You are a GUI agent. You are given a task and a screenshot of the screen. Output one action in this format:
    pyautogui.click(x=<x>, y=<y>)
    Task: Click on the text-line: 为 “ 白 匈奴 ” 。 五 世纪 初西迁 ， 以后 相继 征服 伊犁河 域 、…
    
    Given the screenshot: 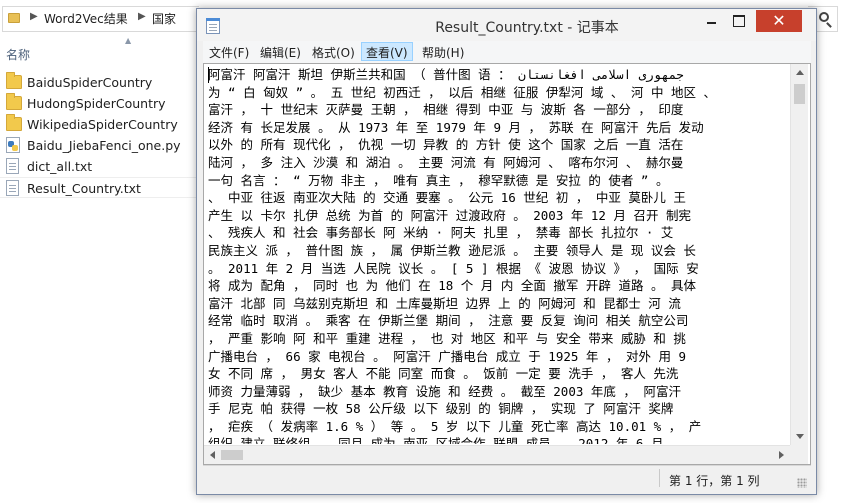 What is the action you would take?
    pyautogui.click(x=498, y=93)
    